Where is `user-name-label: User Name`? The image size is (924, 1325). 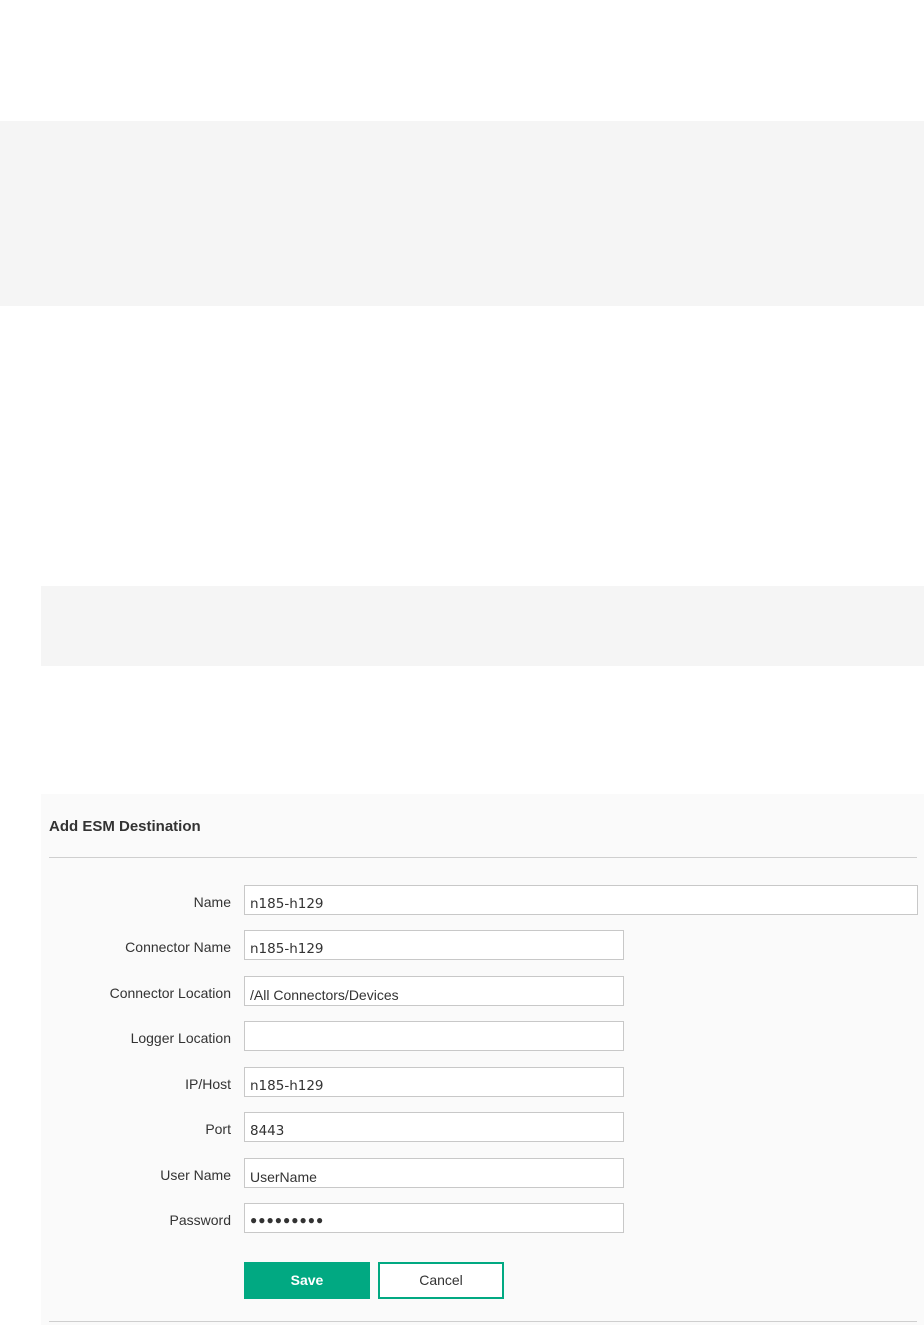
user-name-label: User Name is located at coordinates (195, 1175).